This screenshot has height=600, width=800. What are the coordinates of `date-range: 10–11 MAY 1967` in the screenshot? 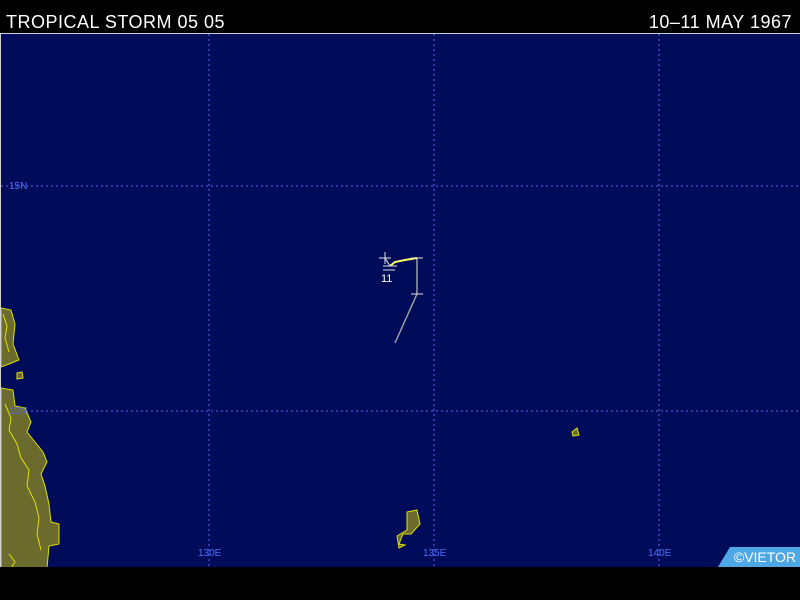 It's located at (720, 22).